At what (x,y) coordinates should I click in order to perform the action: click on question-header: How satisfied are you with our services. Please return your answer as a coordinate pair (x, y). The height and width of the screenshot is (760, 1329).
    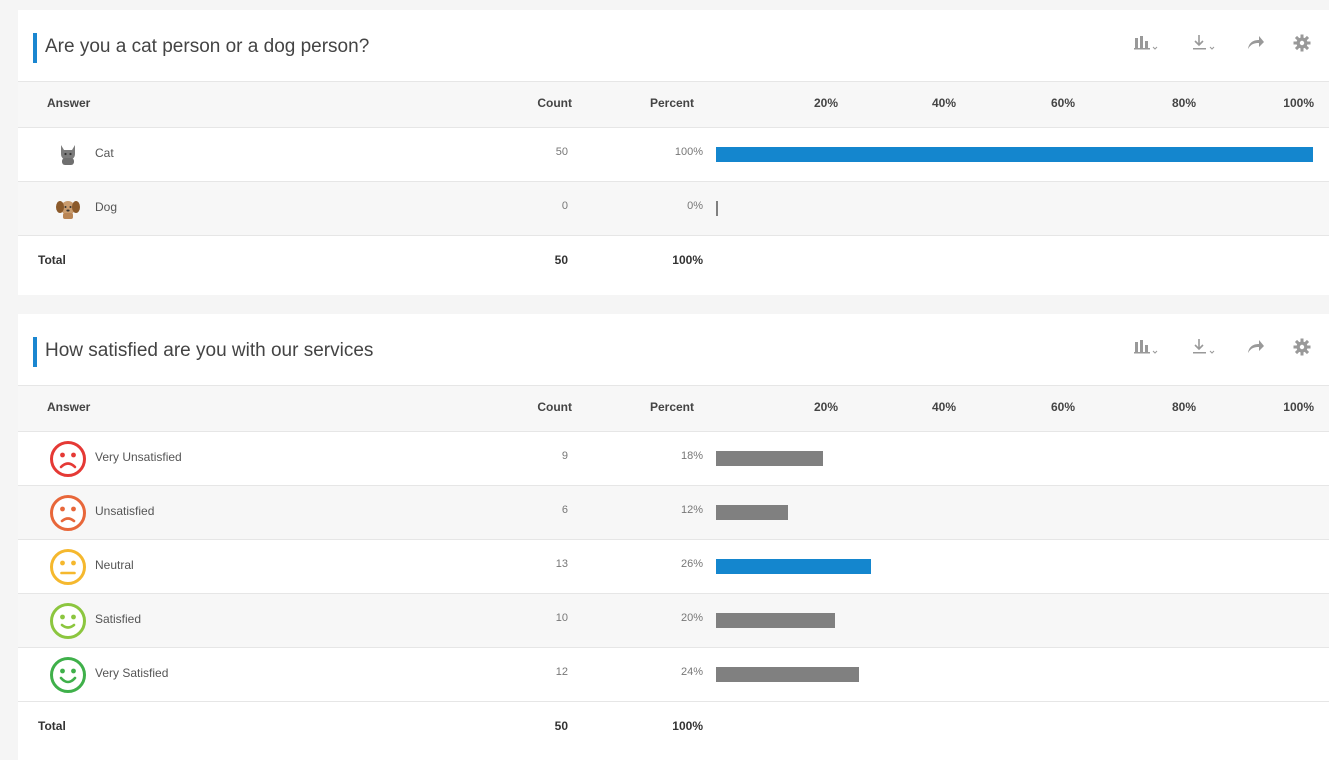
    Looking at the image, I should click on (673, 349).